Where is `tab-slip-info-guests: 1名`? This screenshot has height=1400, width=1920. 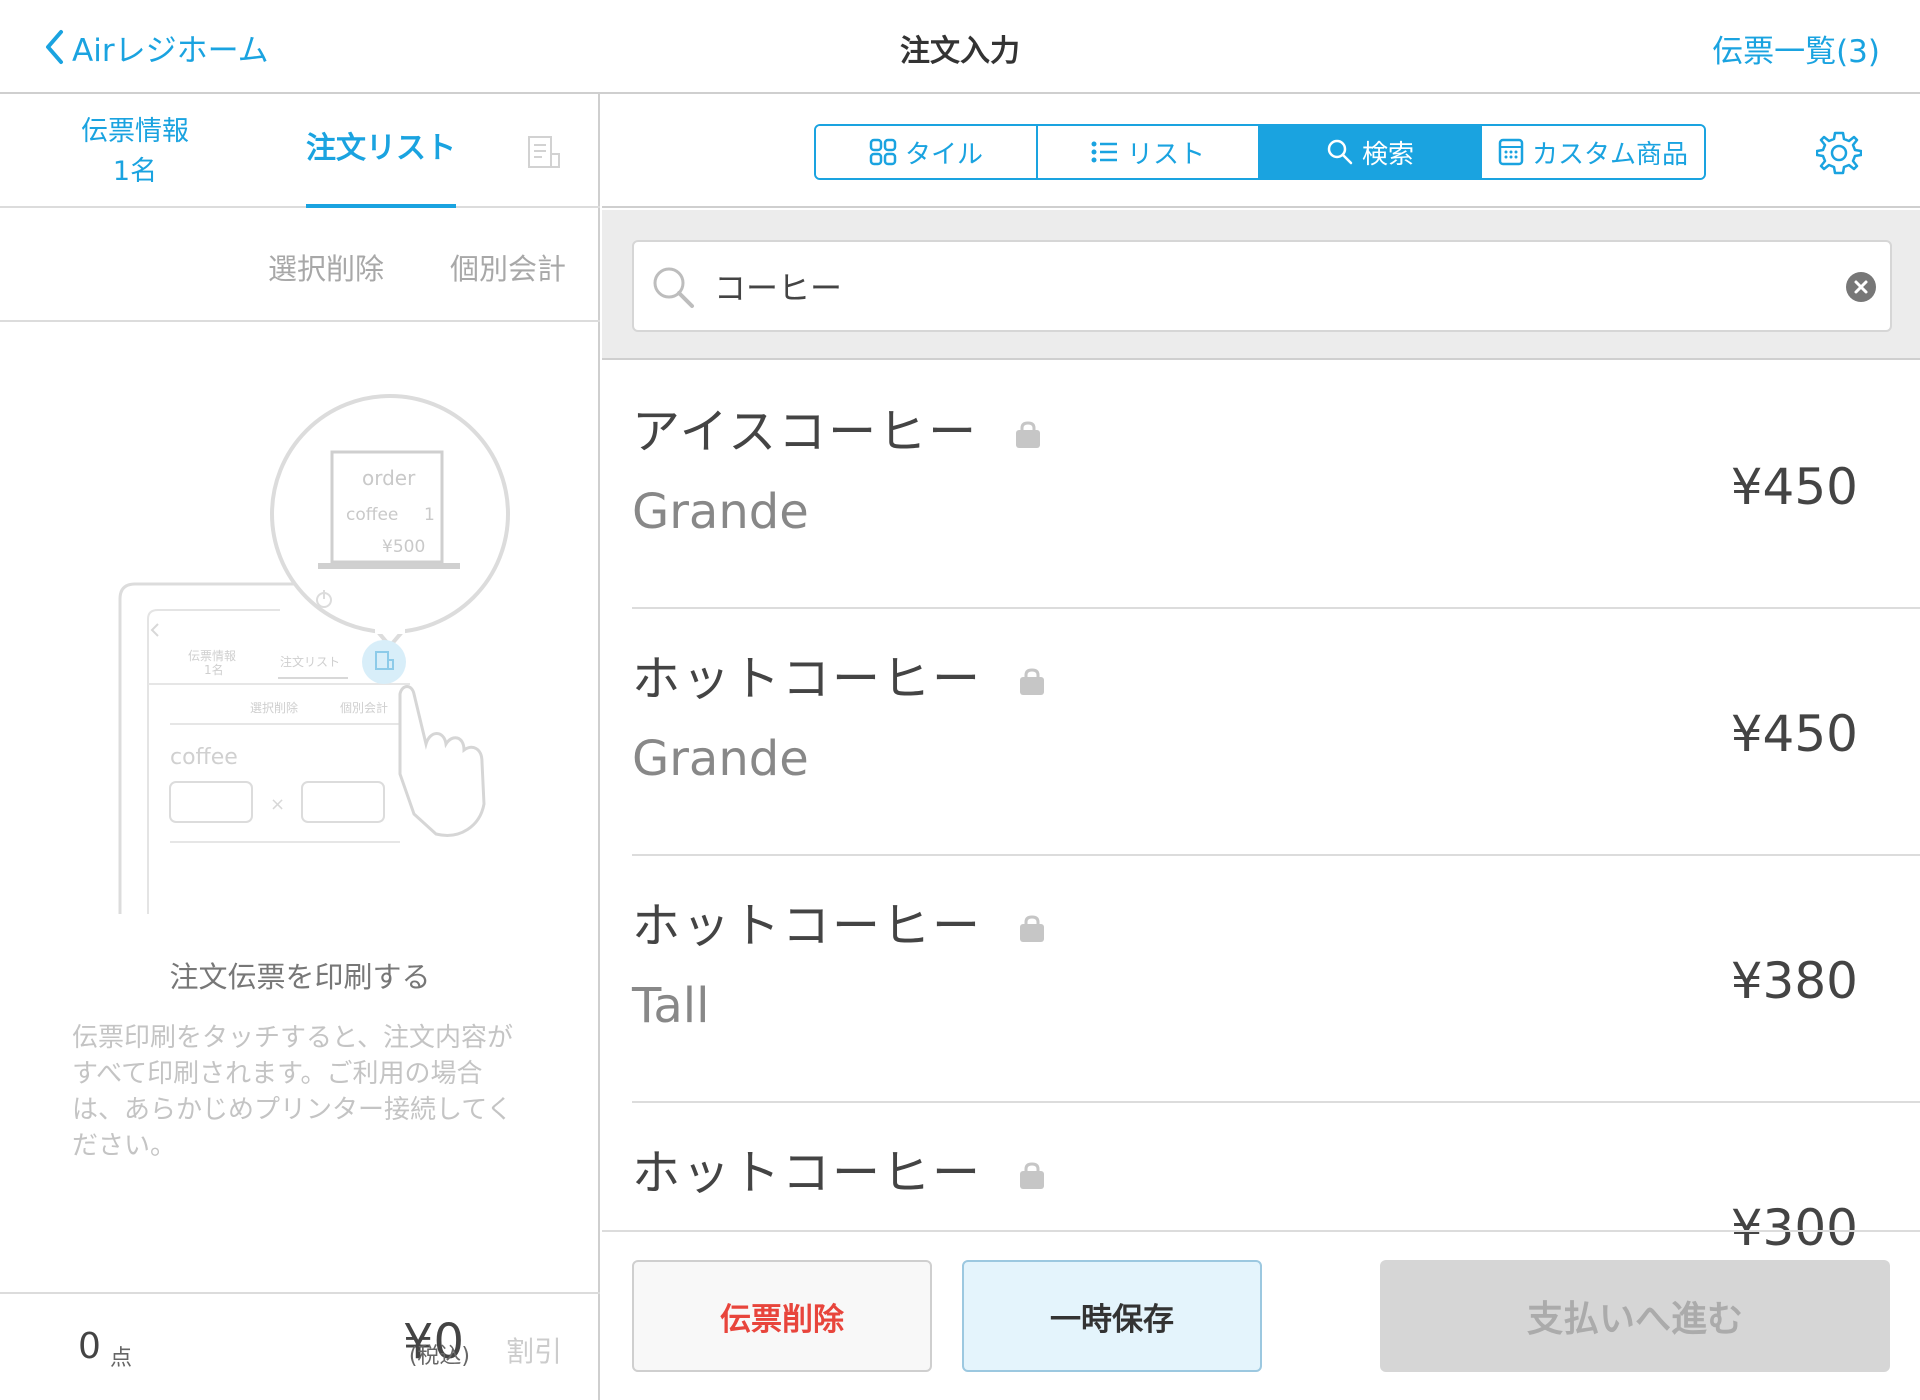
tab-slip-info-guests: 1名 is located at coordinates (135, 171).